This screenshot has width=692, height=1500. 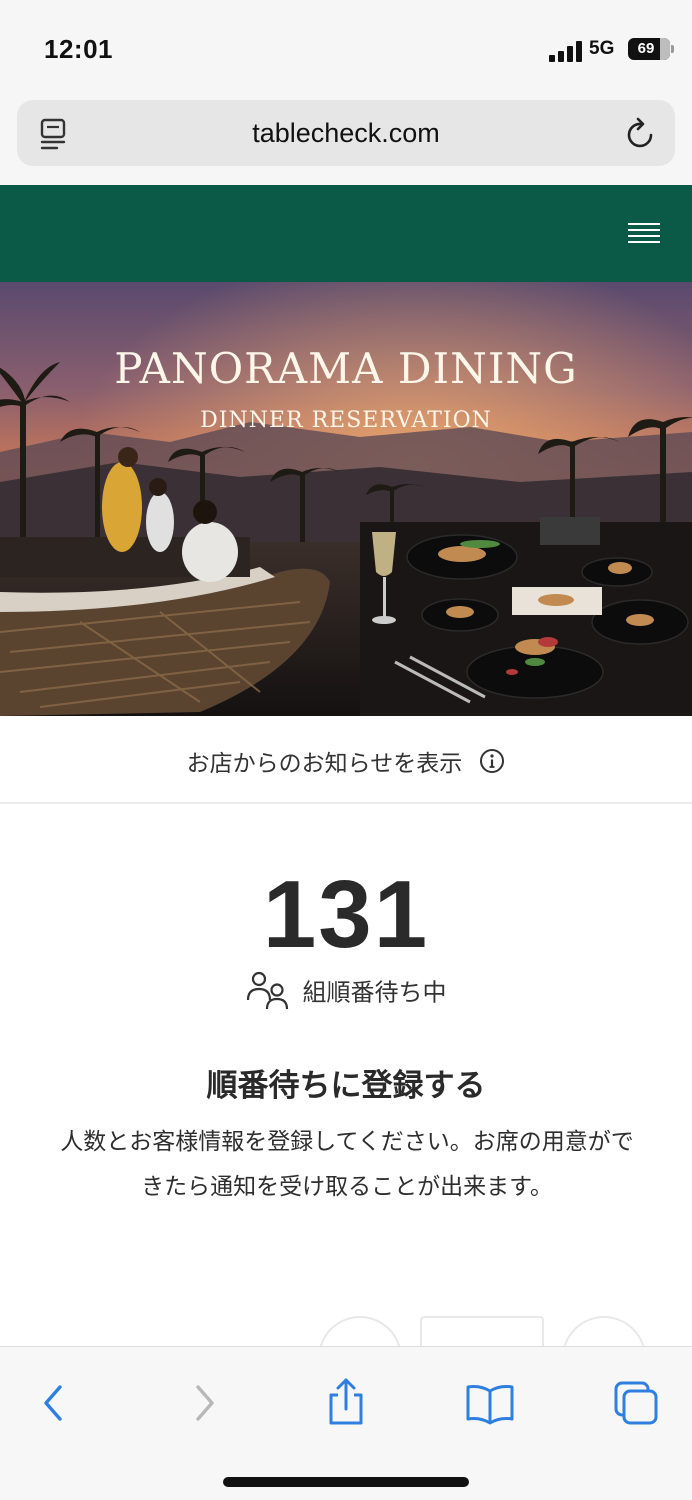 What do you see at coordinates (346, 1482) in the screenshot?
I see `home-indicator` at bounding box center [346, 1482].